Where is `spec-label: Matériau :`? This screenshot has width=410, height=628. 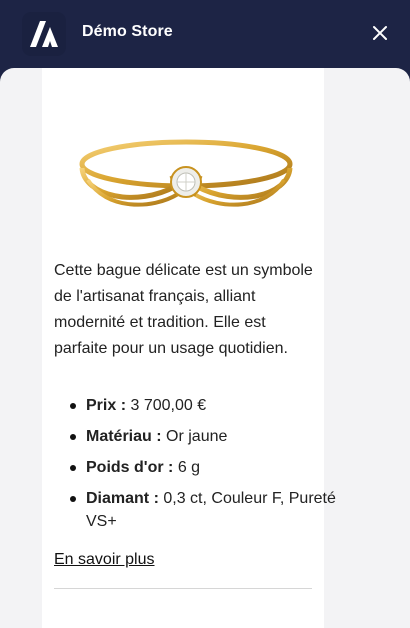 spec-label: Matériau : is located at coordinates (124, 436).